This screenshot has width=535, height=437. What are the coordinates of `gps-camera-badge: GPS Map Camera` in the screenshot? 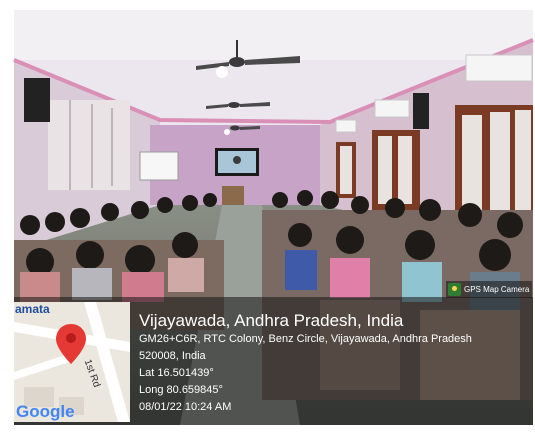 It's located at (489, 289).